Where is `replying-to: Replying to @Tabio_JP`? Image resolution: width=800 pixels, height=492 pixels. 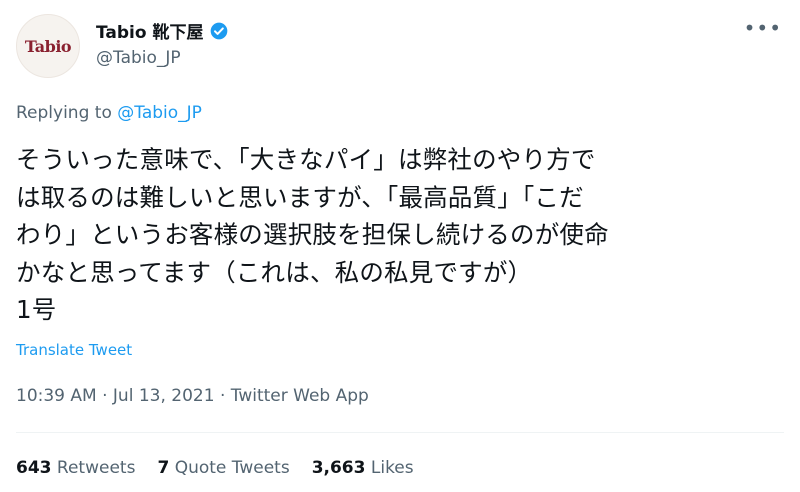
replying-to: Replying to @Tabio_JP is located at coordinates (109, 113).